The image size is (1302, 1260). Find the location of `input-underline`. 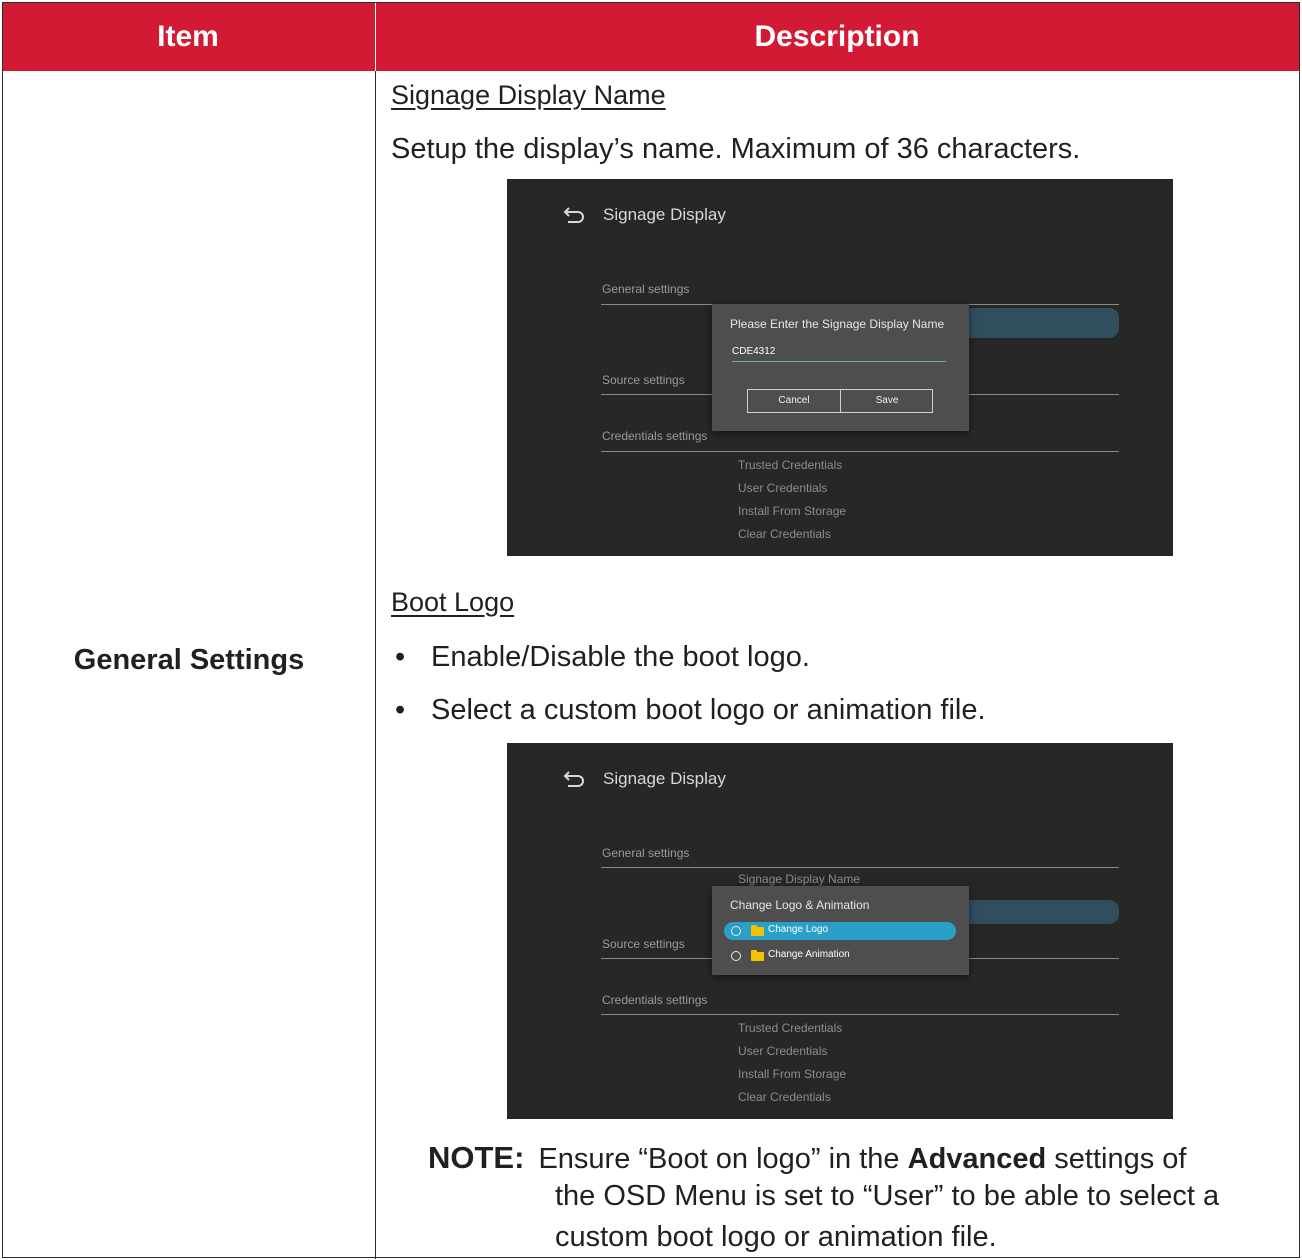

input-underline is located at coordinates (839, 361).